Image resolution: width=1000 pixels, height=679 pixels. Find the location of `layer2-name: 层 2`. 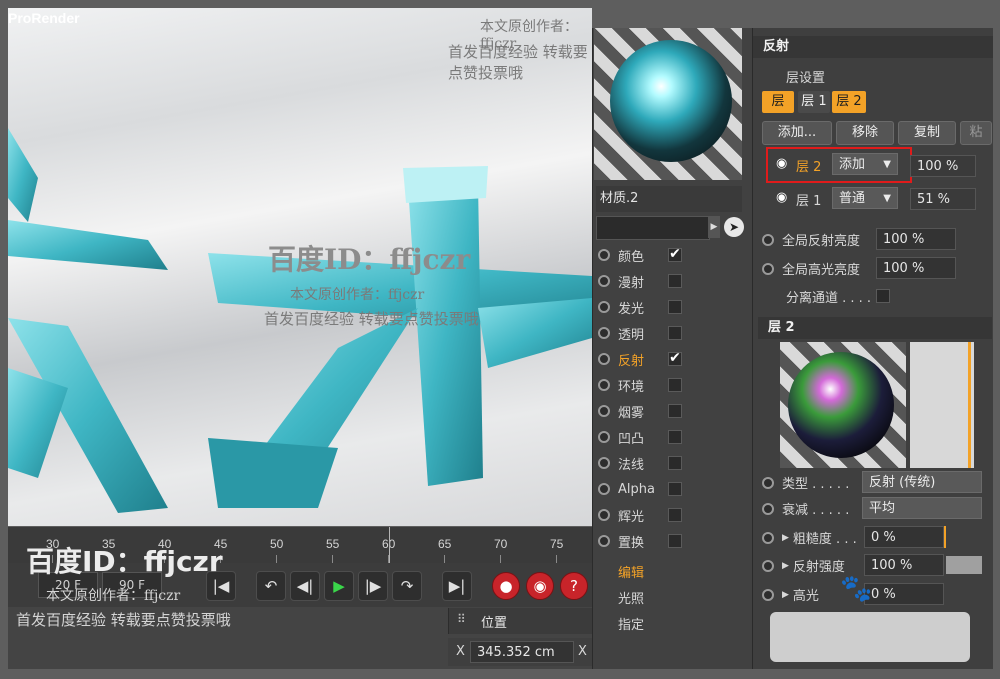

layer2-name: 层 2 is located at coordinates (808, 165).